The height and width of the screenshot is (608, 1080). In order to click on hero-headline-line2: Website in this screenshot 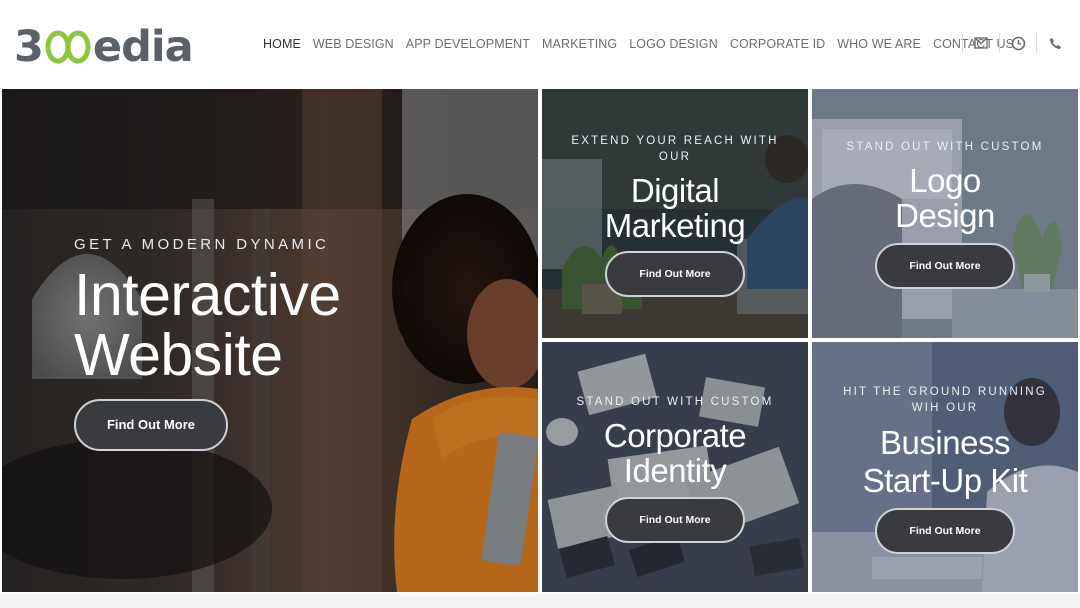, I will do `click(178, 355)`.